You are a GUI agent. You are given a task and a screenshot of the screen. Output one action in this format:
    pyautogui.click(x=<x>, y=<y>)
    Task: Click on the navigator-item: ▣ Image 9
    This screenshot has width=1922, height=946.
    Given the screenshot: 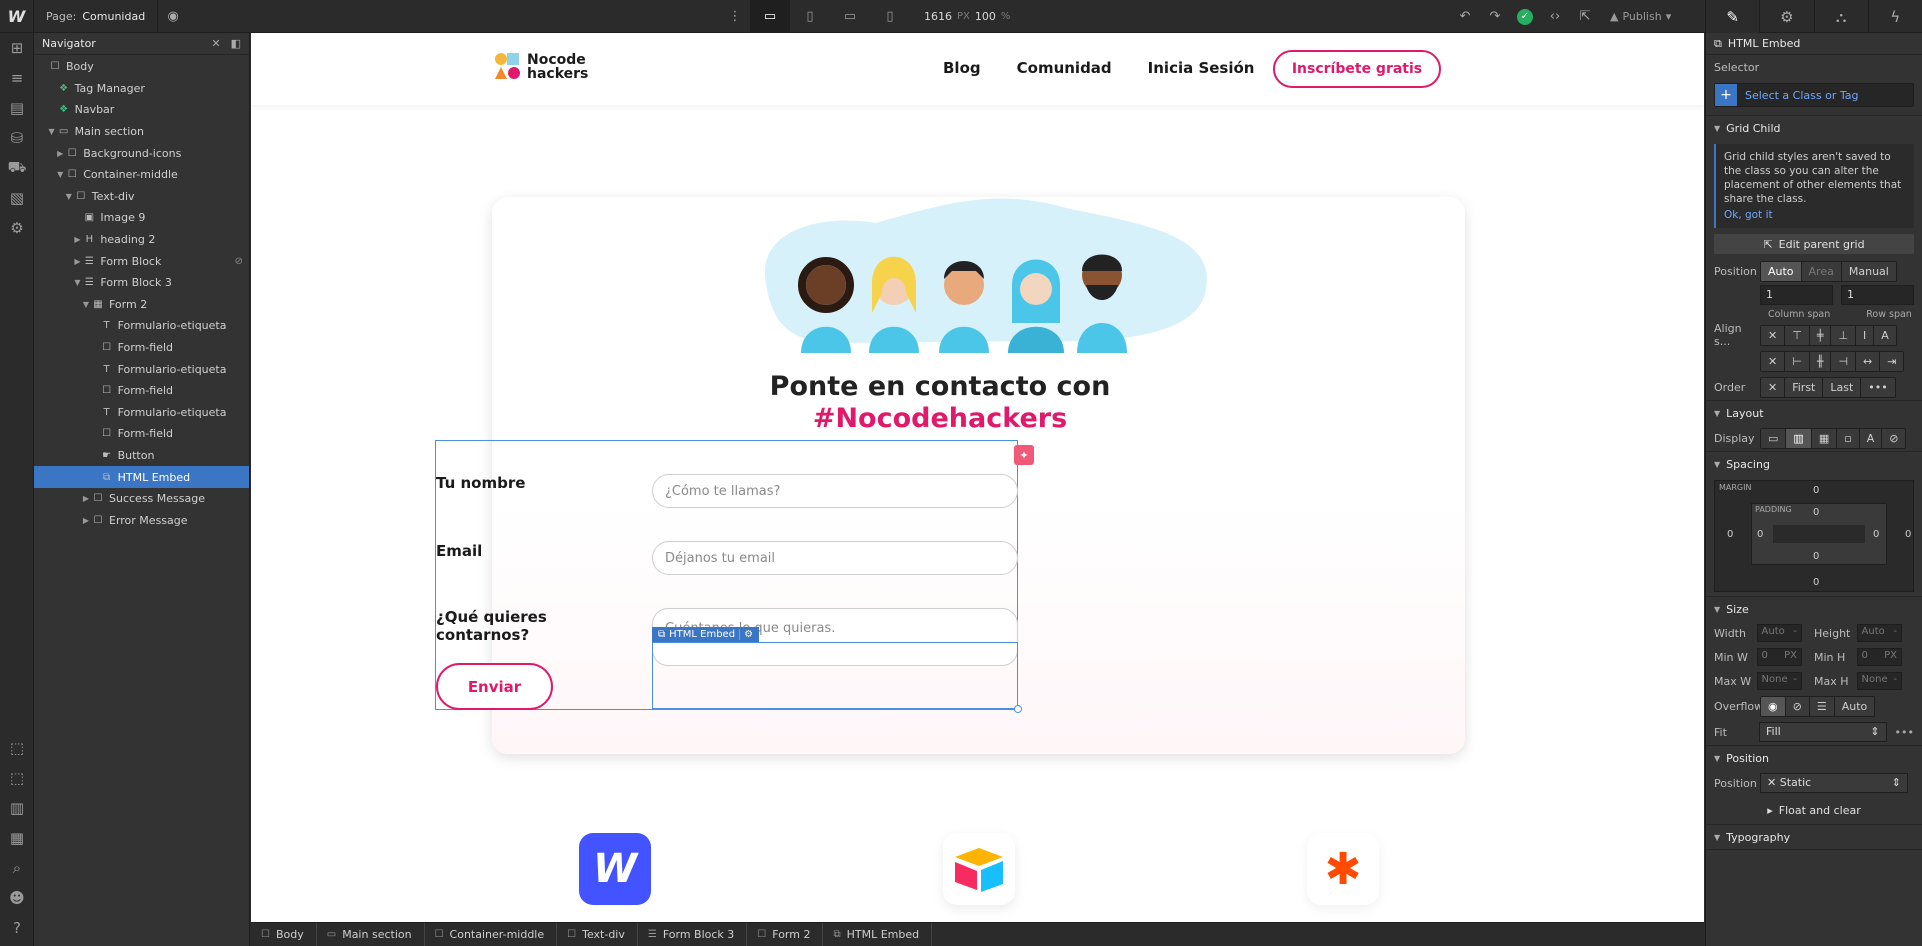 What is the action you would take?
    pyautogui.click(x=141, y=218)
    